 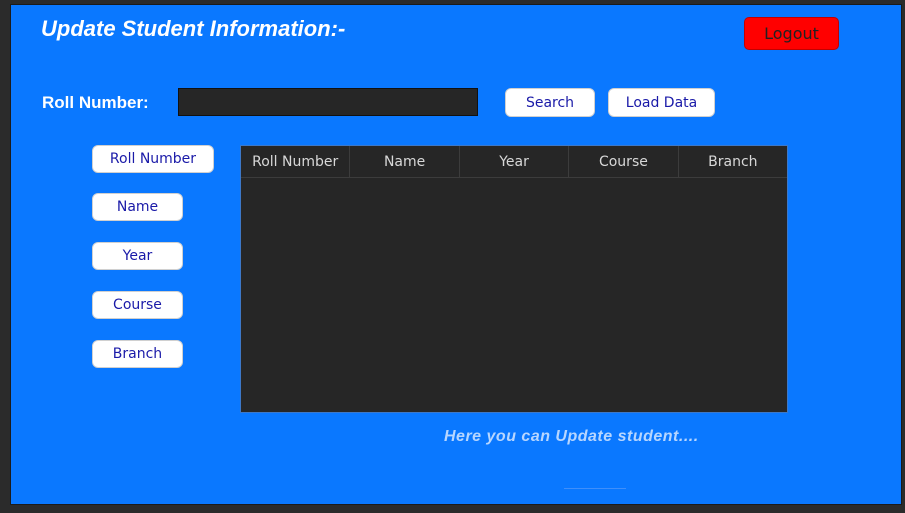 What do you see at coordinates (296, 161) in the screenshot?
I see `column-header-roll-number: Roll Number` at bounding box center [296, 161].